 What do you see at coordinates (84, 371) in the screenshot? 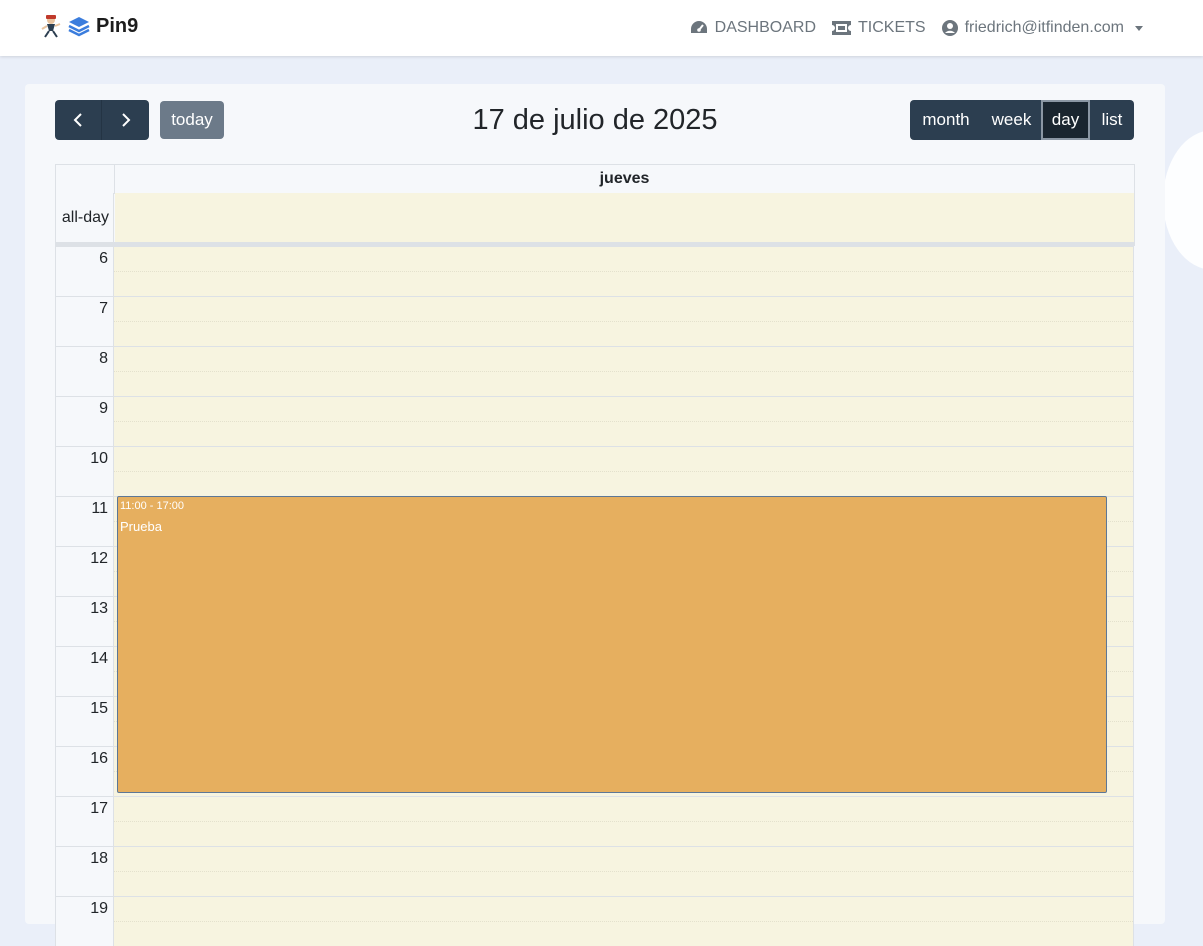
I see `hour-label: 8` at bounding box center [84, 371].